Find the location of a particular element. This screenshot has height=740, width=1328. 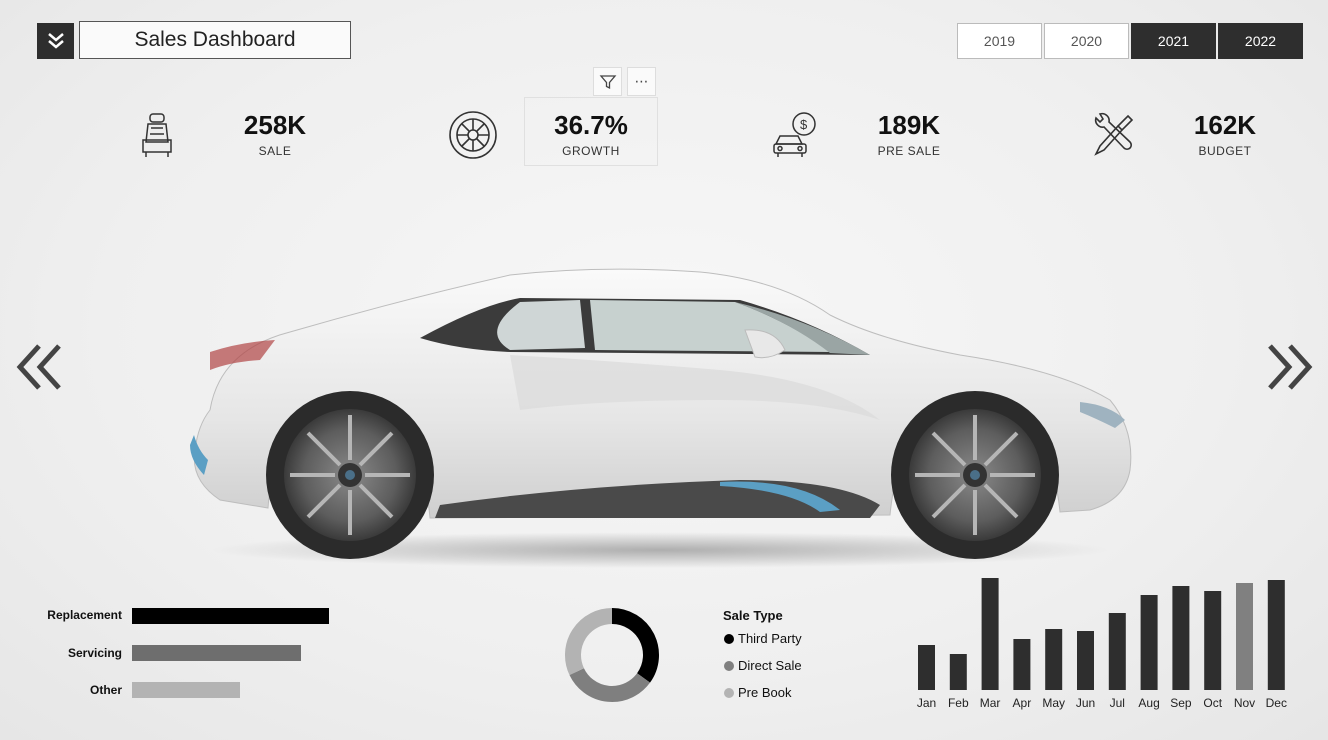

column-dec is located at coordinates (1276, 635).